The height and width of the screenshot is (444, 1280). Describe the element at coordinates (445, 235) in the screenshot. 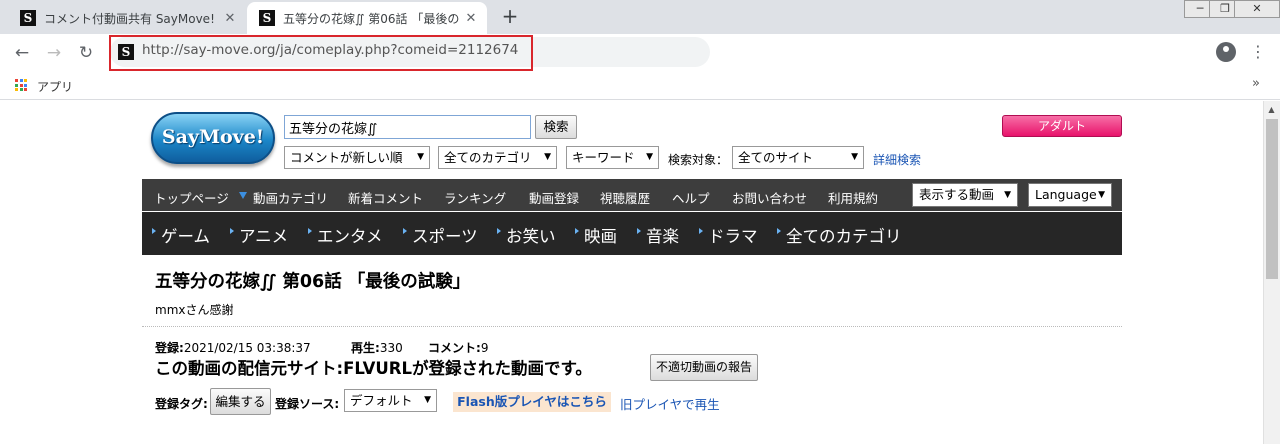

I see `category-sports: スポーツ` at that location.